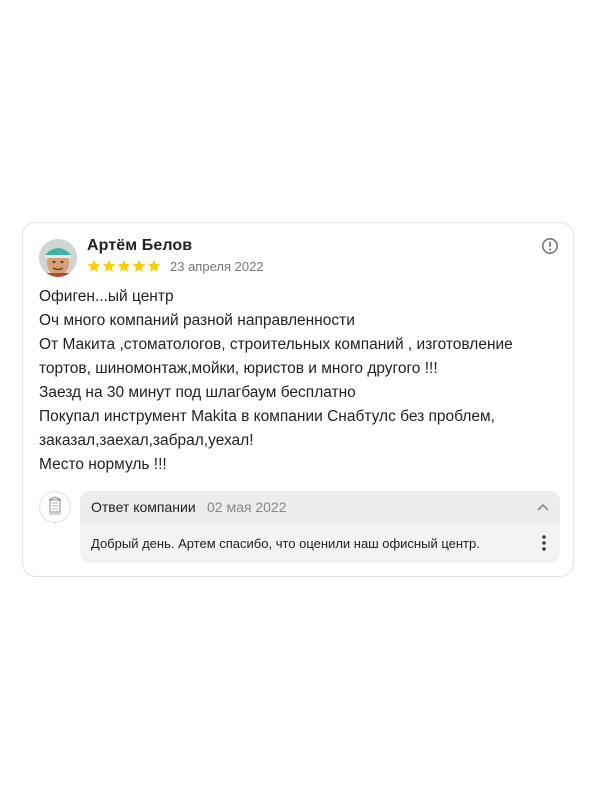 This screenshot has height=800, width=600. I want to click on company-avatar, so click(55, 507).